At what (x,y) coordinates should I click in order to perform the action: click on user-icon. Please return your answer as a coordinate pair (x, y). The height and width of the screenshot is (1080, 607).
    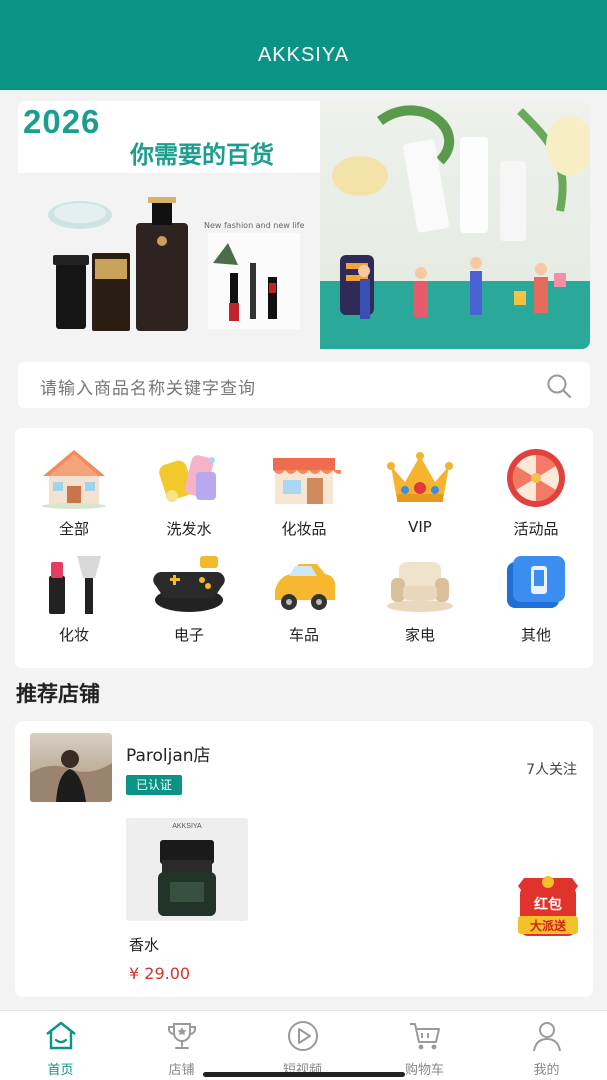
    Looking at the image, I should click on (546, 1037).